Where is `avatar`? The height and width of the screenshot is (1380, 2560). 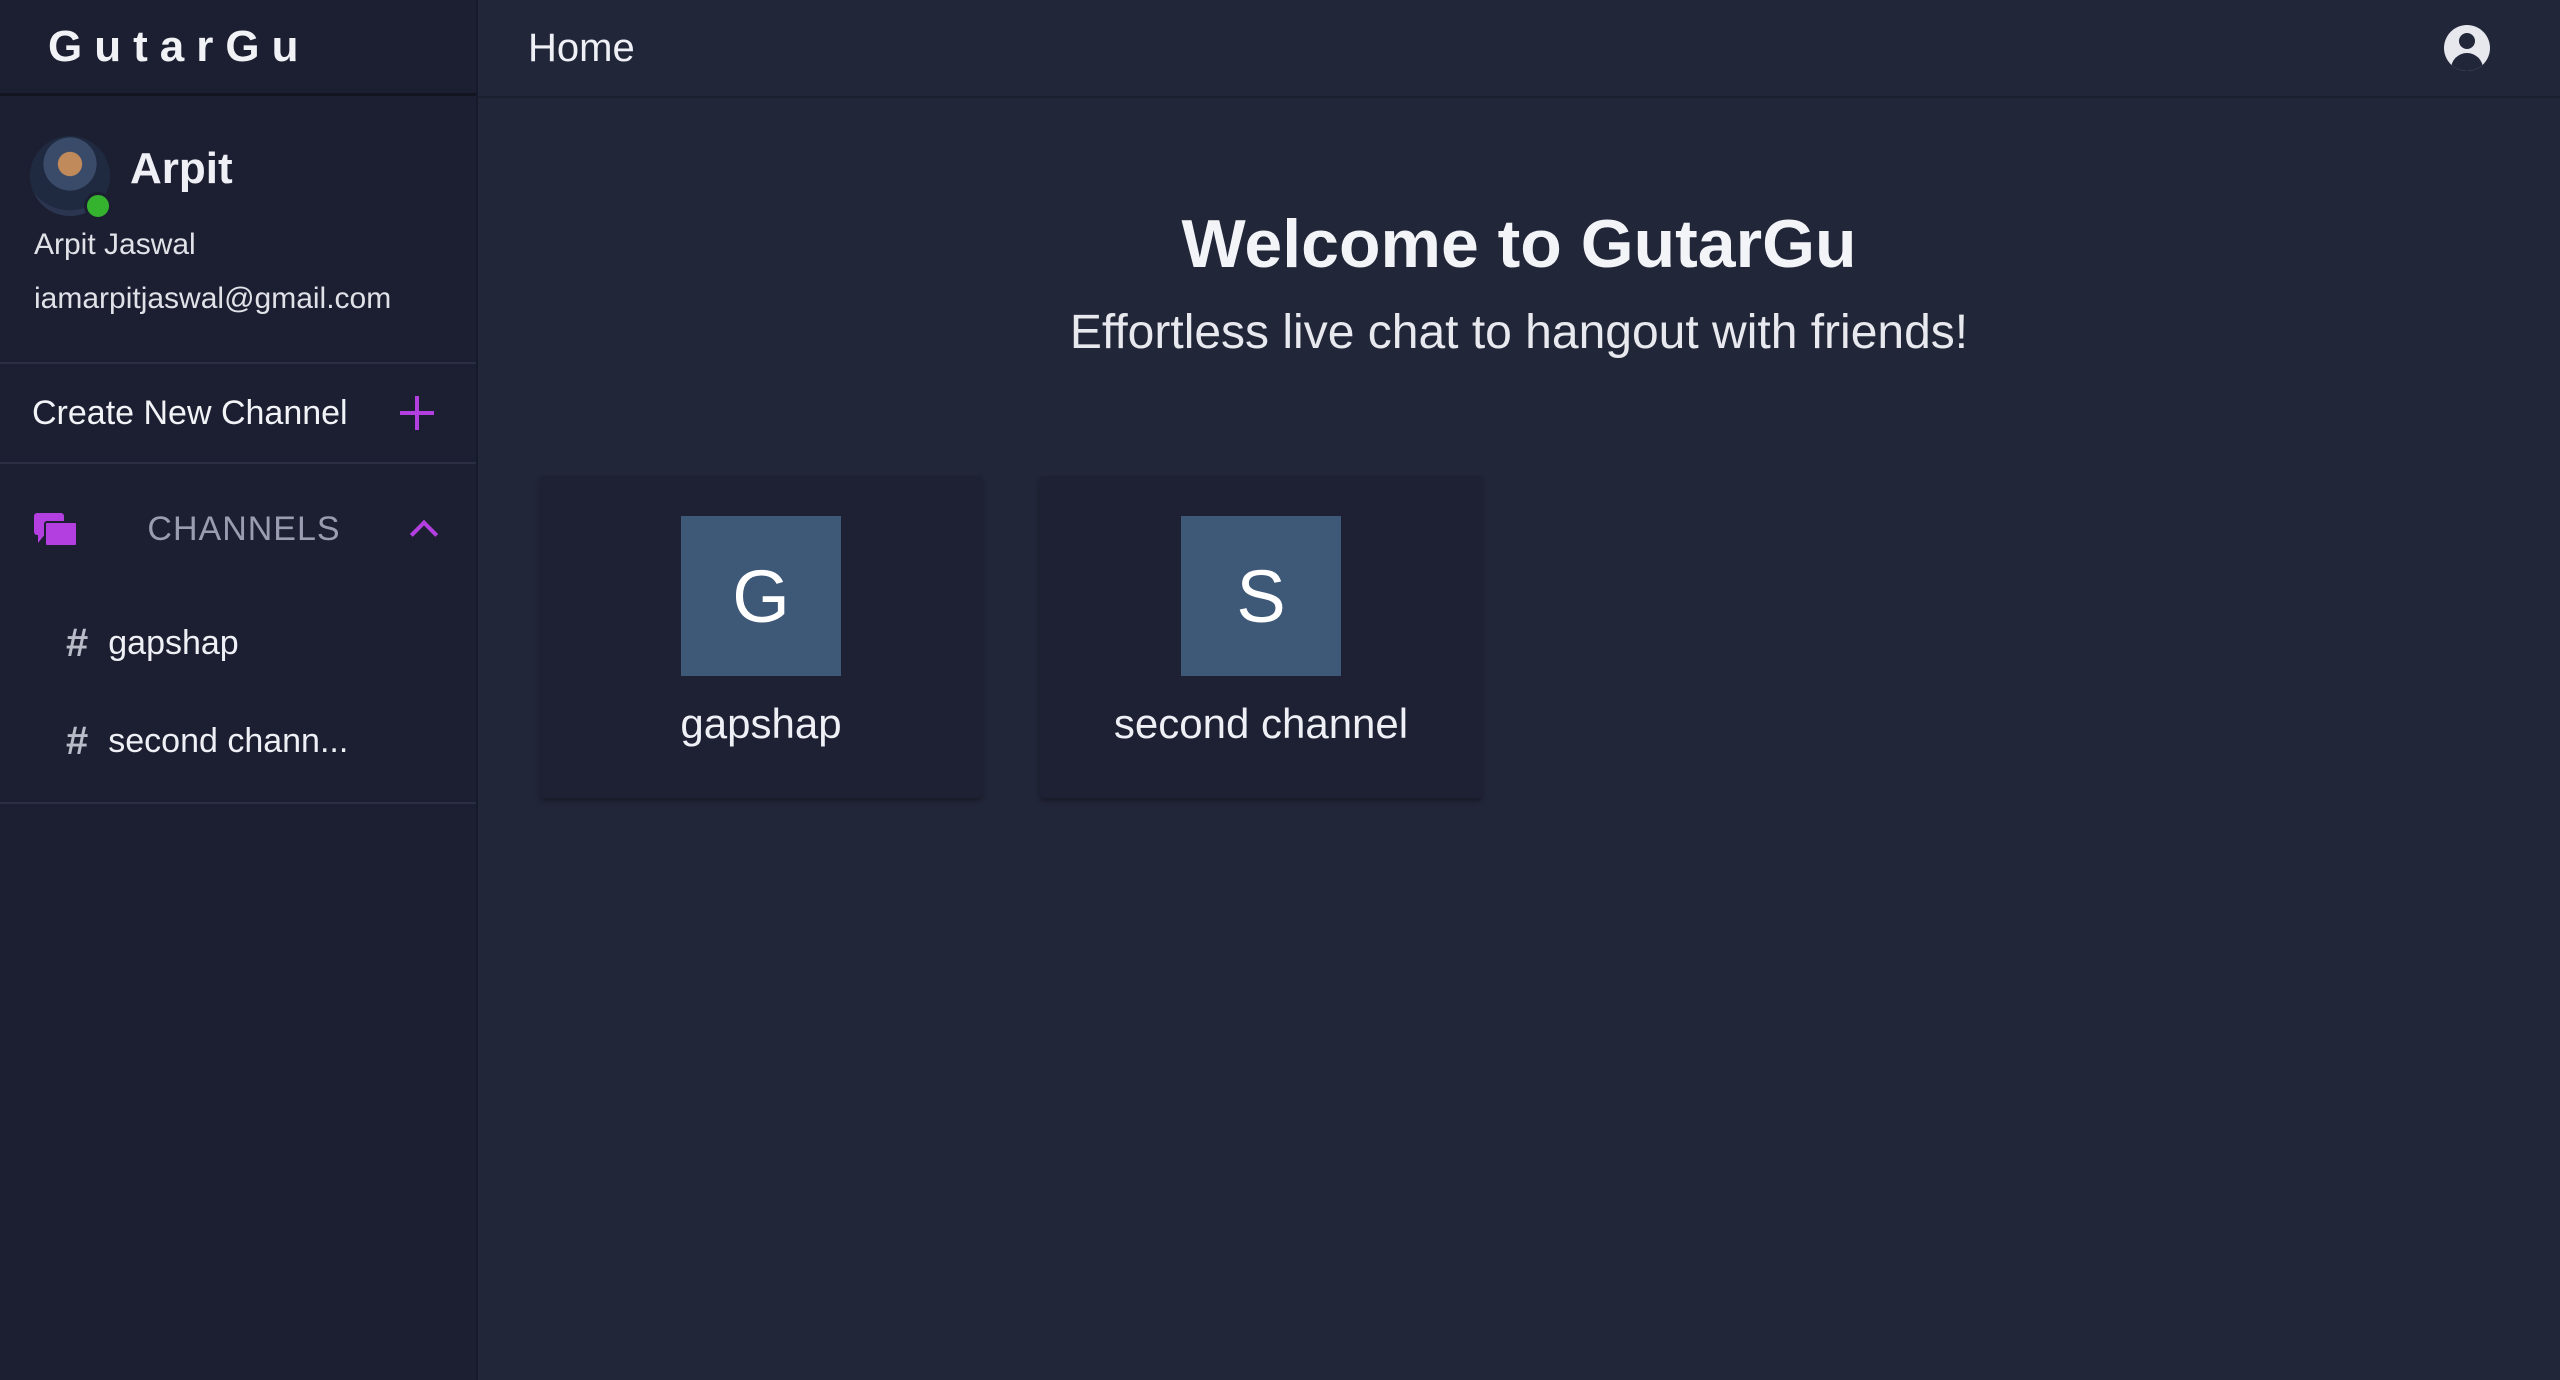 avatar is located at coordinates (71, 178).